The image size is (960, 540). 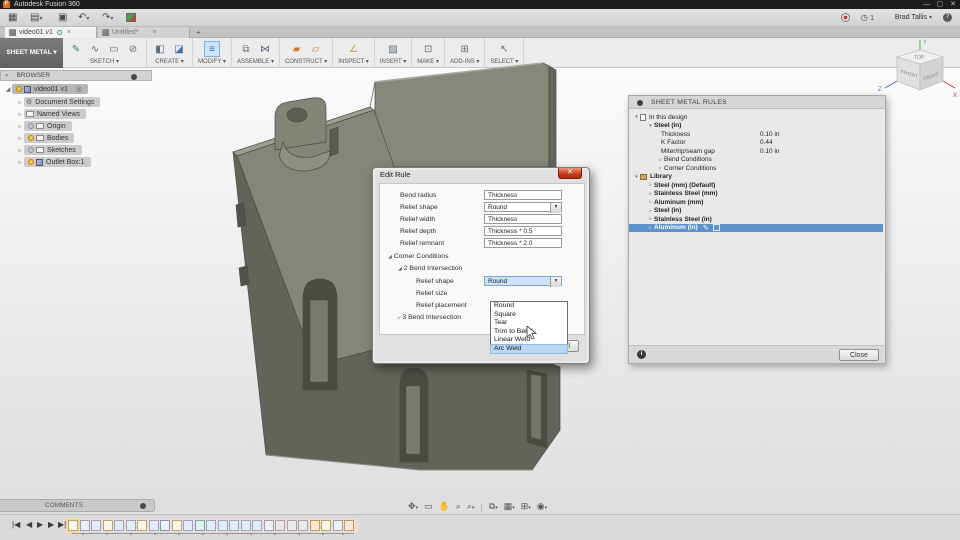 What do you see at coordinates (706, 228) in the screenshot?
I see `edit-rule-pencil-icon: ✎` at bounding box center [706, 228].